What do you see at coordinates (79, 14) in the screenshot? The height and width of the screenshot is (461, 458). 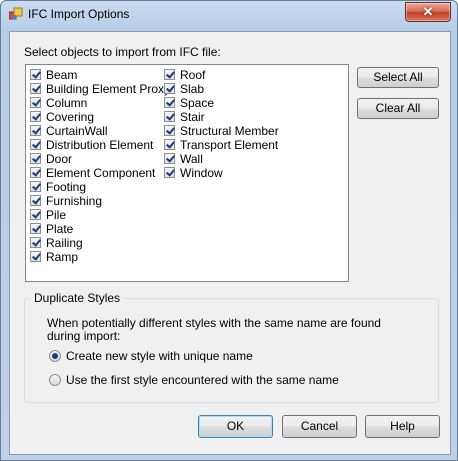 I see `window-title: IFC Import Options` at bounding box center [79, 14].